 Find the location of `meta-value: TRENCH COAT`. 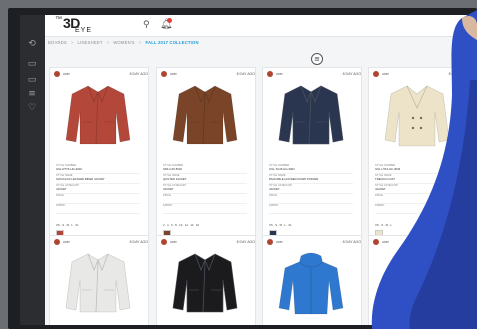

meta-value: TRENCH COAT is located at coordinates (385, 179).